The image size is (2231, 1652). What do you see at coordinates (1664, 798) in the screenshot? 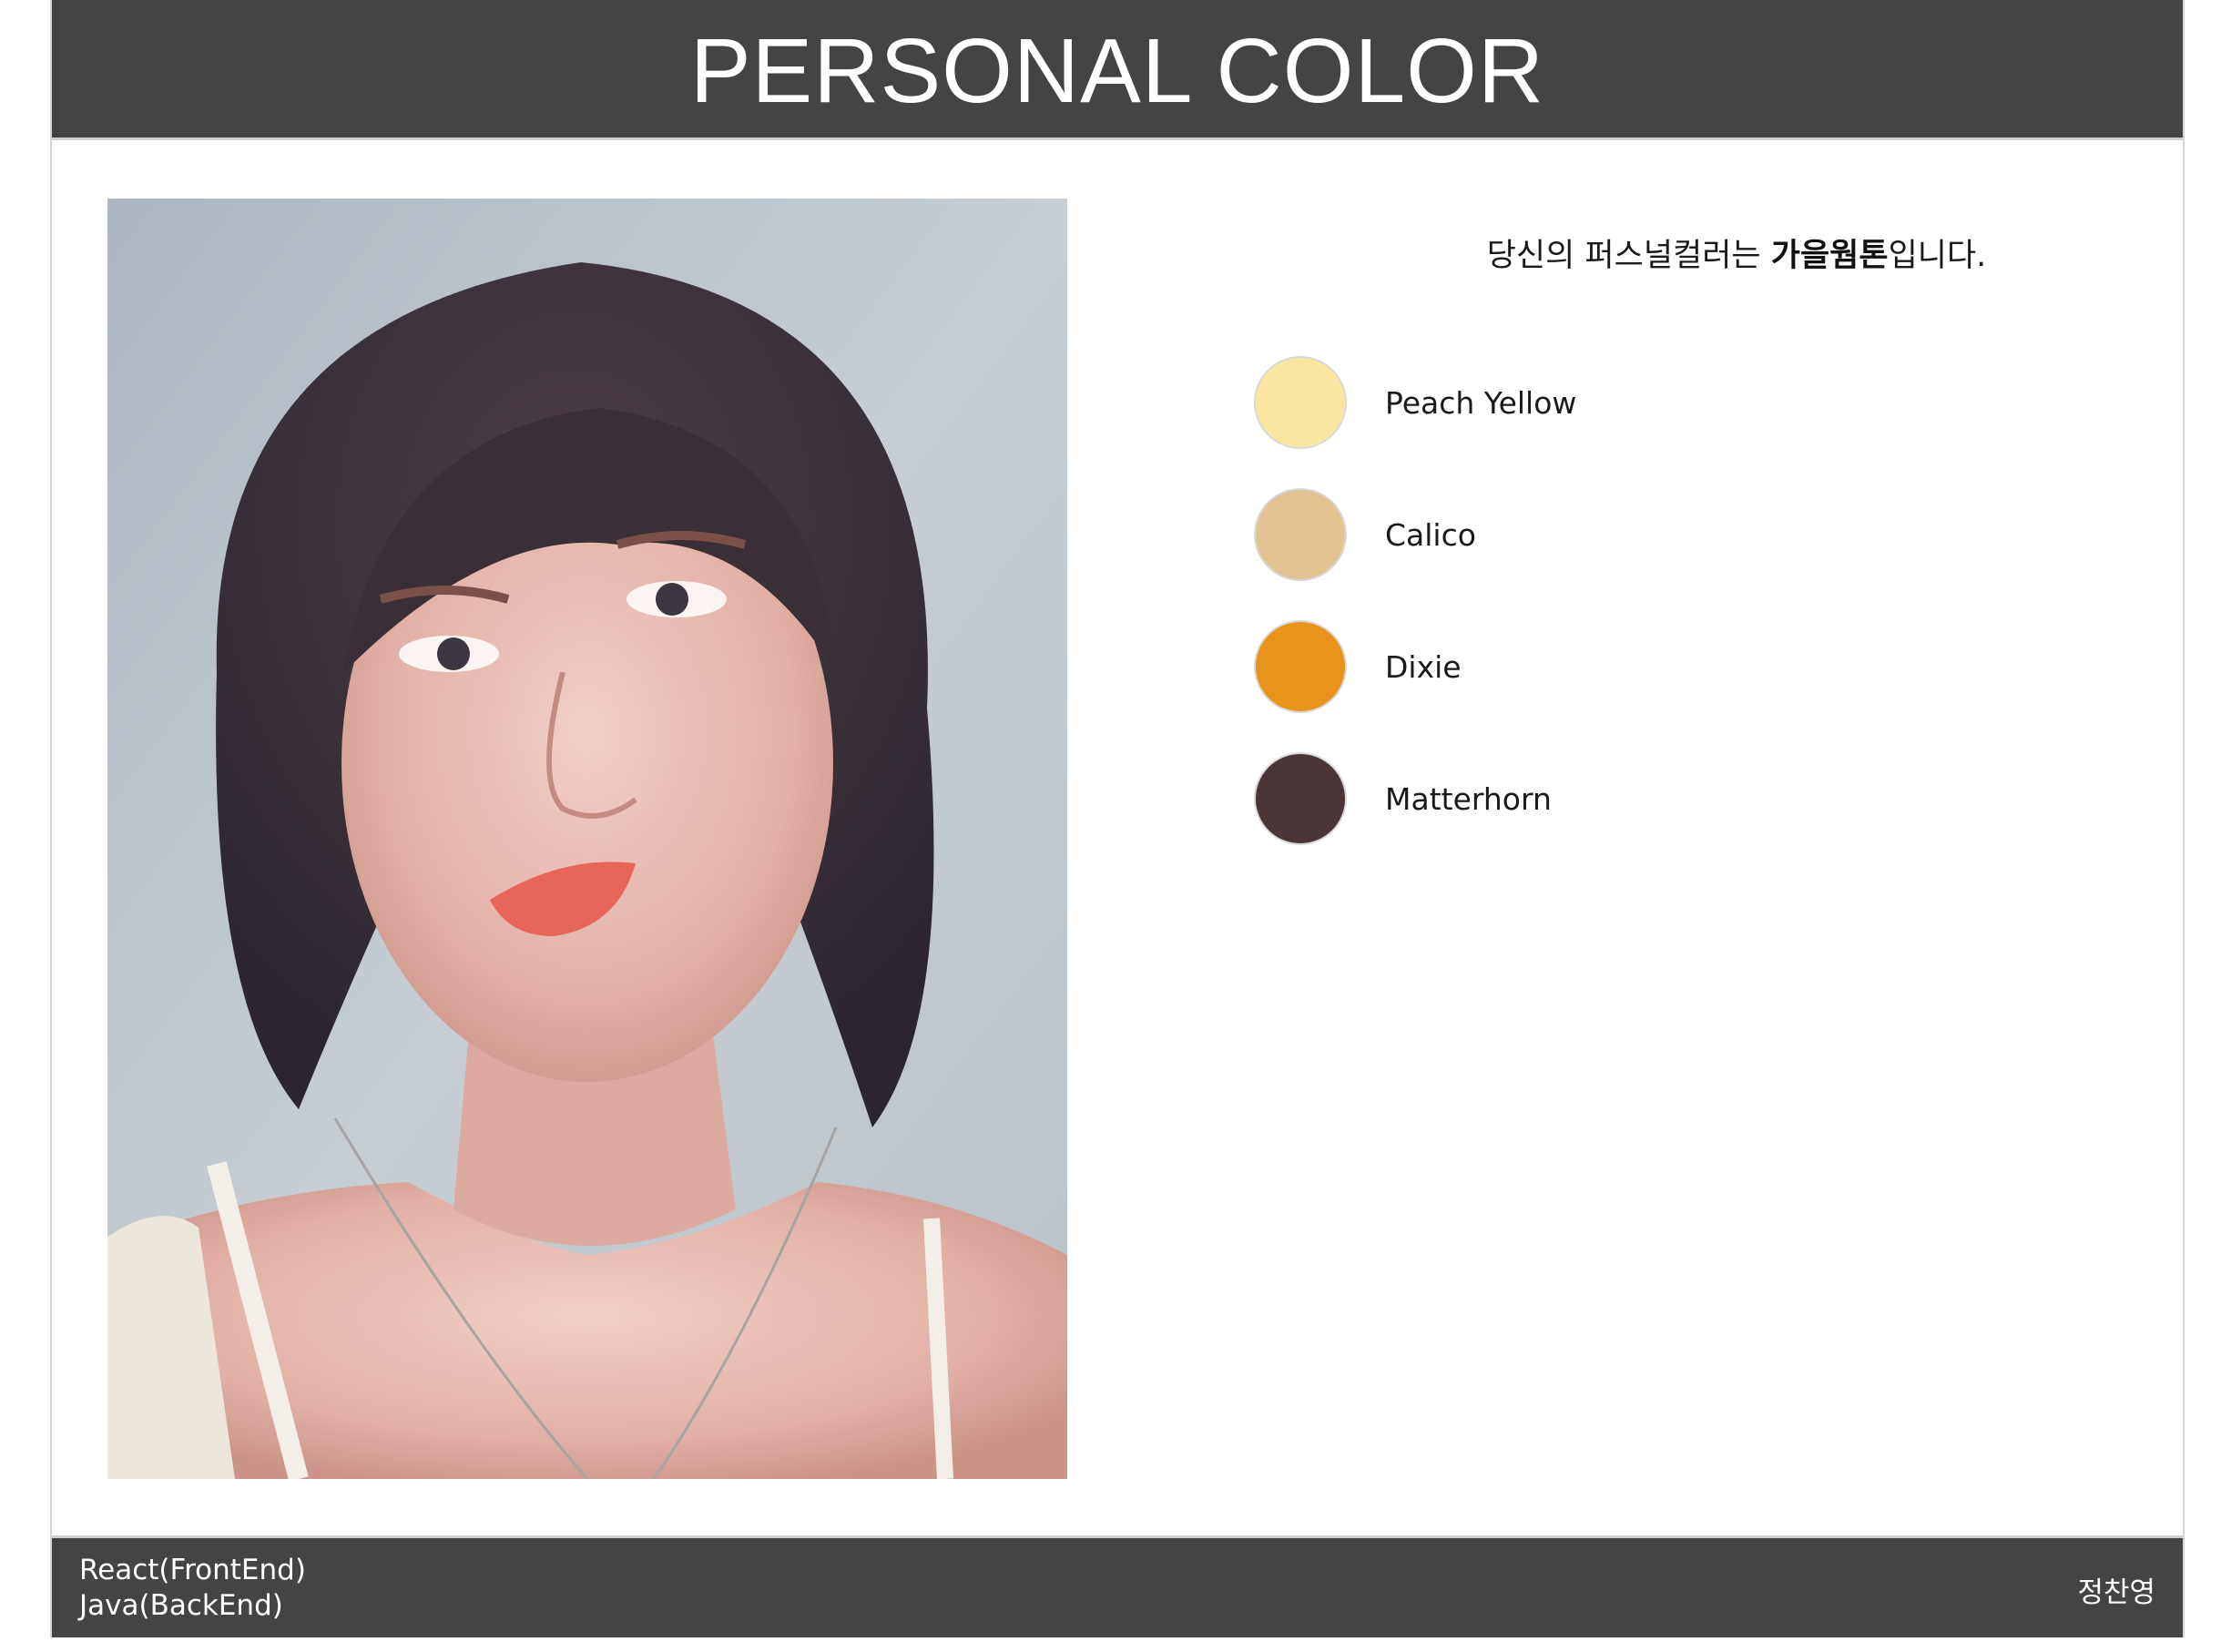
I see `palette-item: Matterhorn` at bounding box center [1664, 798].